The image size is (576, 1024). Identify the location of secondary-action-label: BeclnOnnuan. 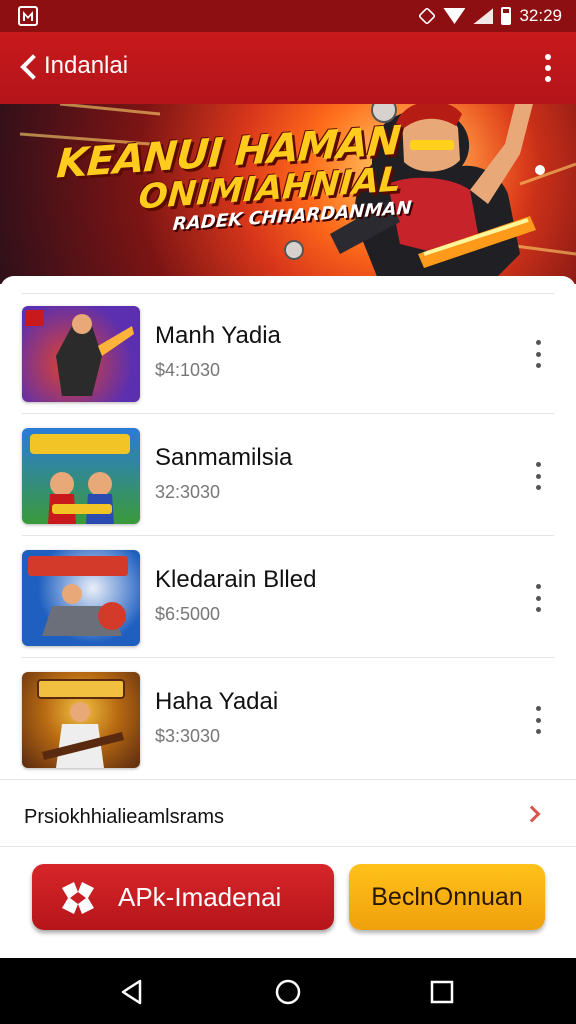
(447, 896).